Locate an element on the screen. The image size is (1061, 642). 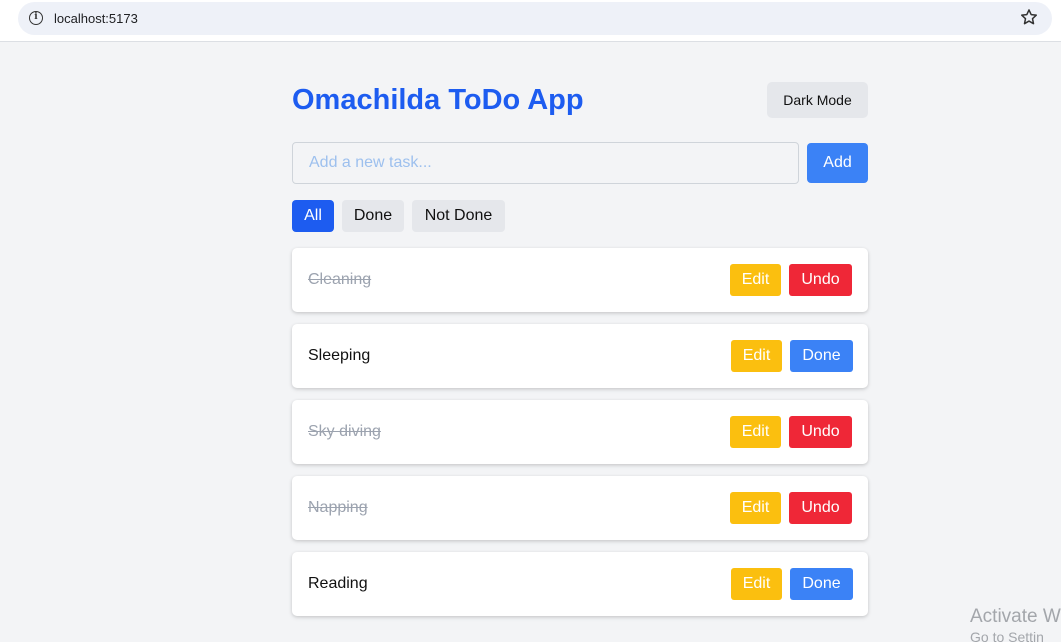
task-text: Napping is located at coordinates (338, 507).